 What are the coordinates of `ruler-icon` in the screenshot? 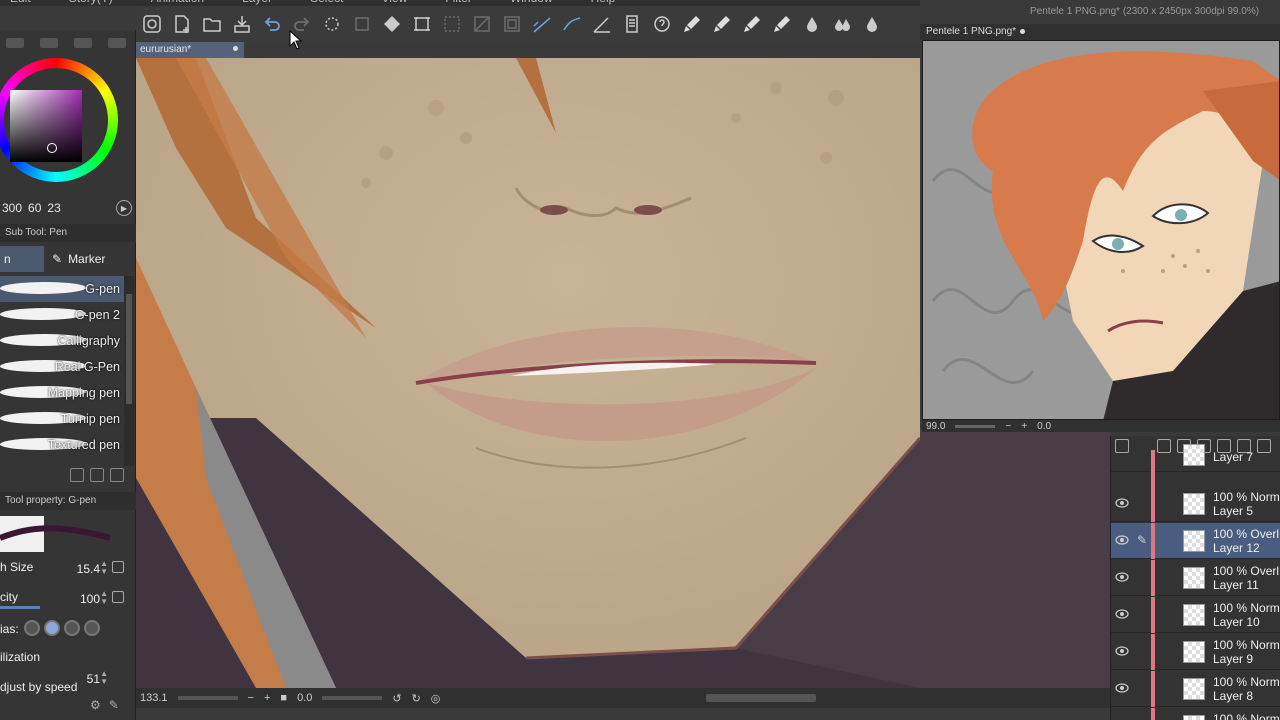 It's located at (602, 24).